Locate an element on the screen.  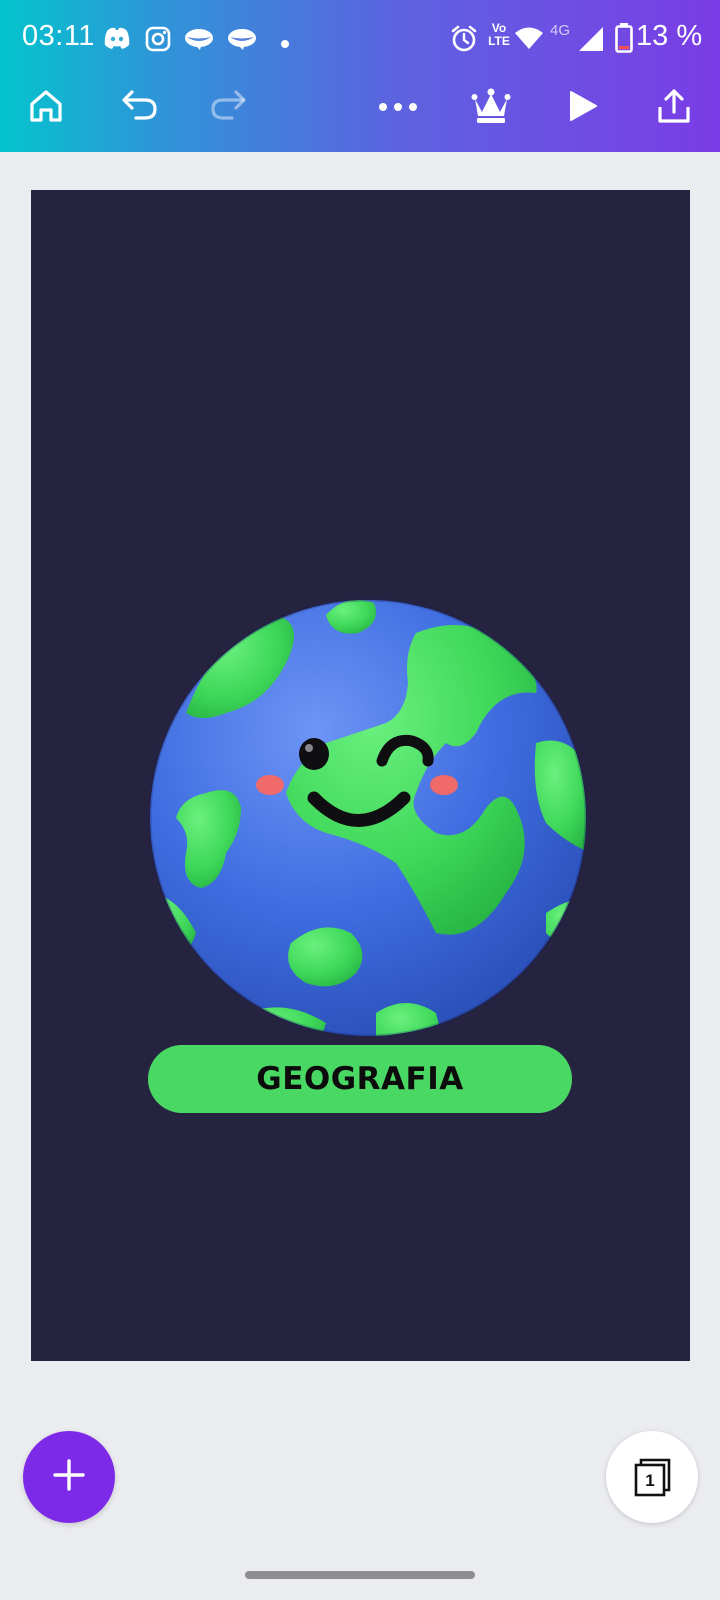
signal-icon is located at coordinates (591, 41).